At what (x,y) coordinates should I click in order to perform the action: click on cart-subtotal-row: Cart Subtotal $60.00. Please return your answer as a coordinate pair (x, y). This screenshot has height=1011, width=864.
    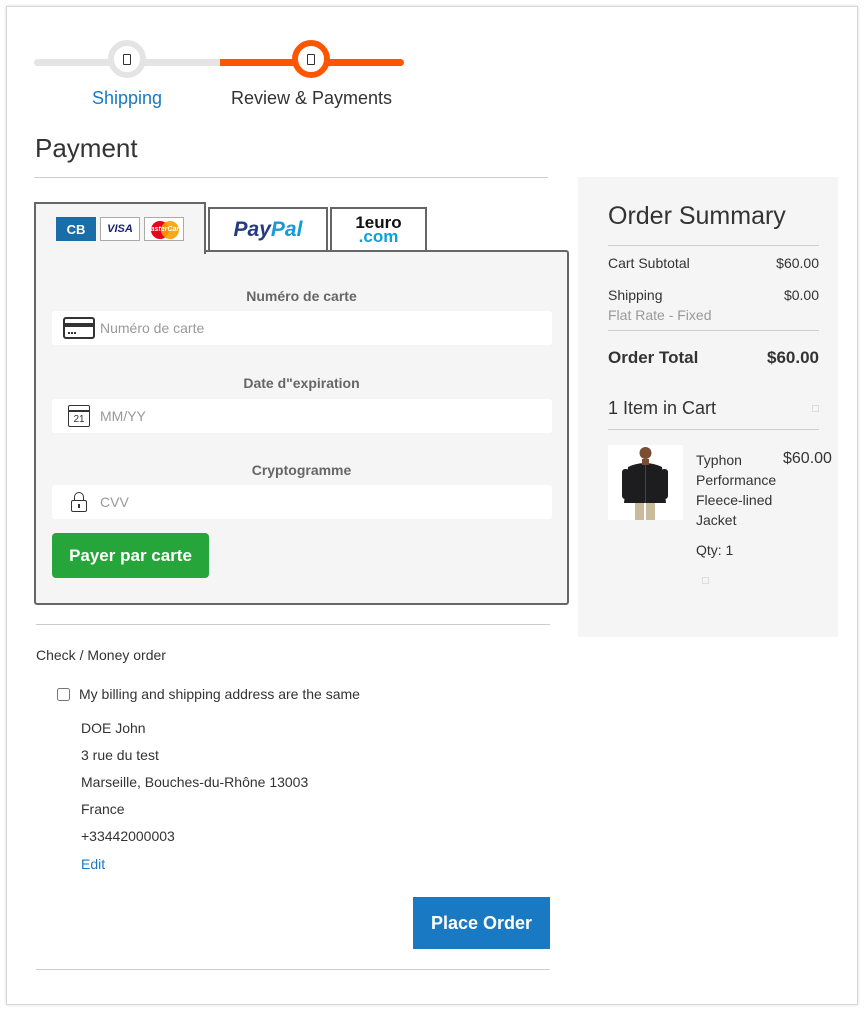
    Looking at the image, I should click on (713, 263).